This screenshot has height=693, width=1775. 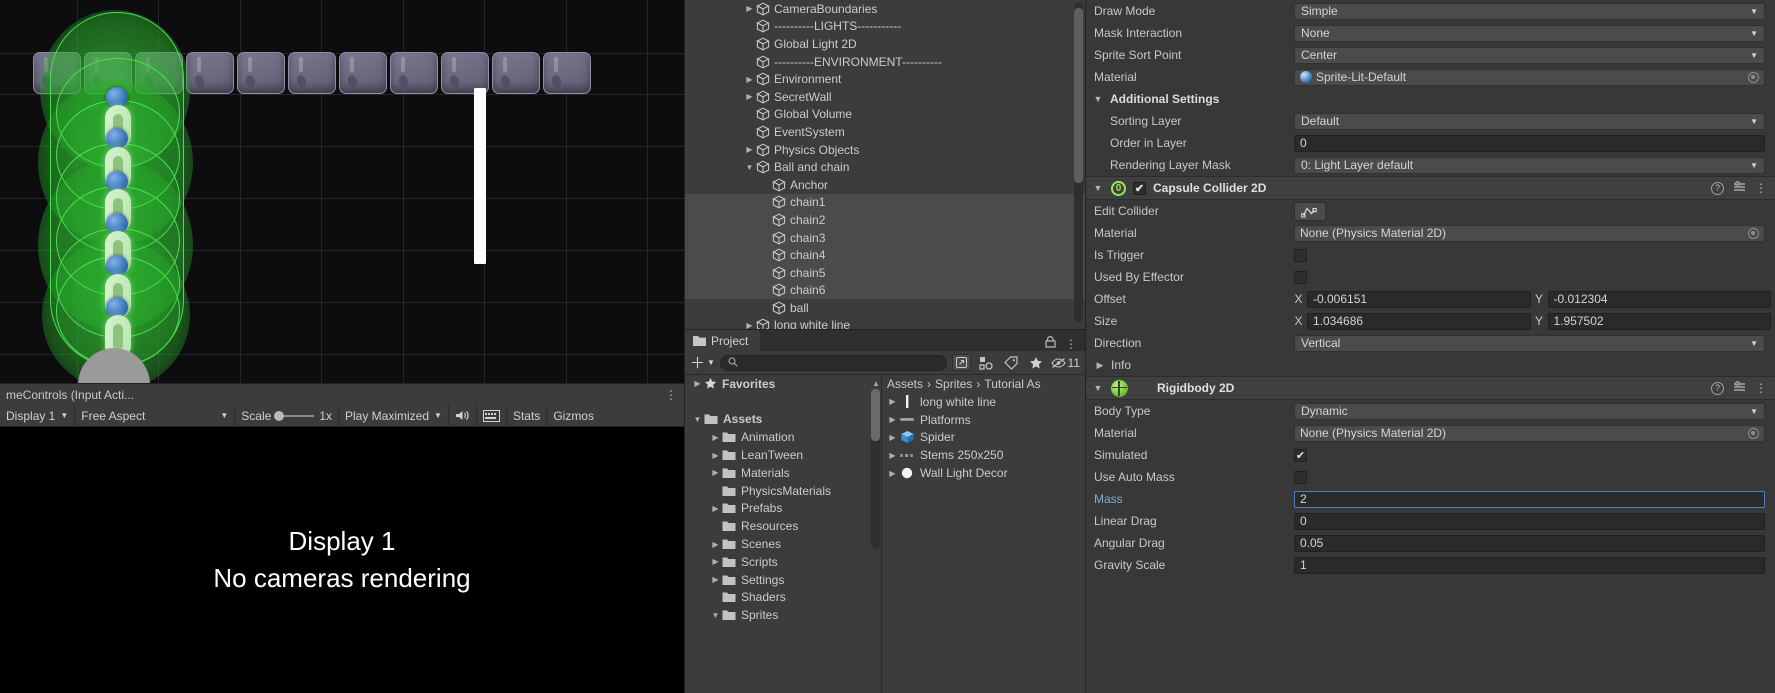 I want to click on project-tree-item: ▶ Scenes, so click(x=783, y=544).